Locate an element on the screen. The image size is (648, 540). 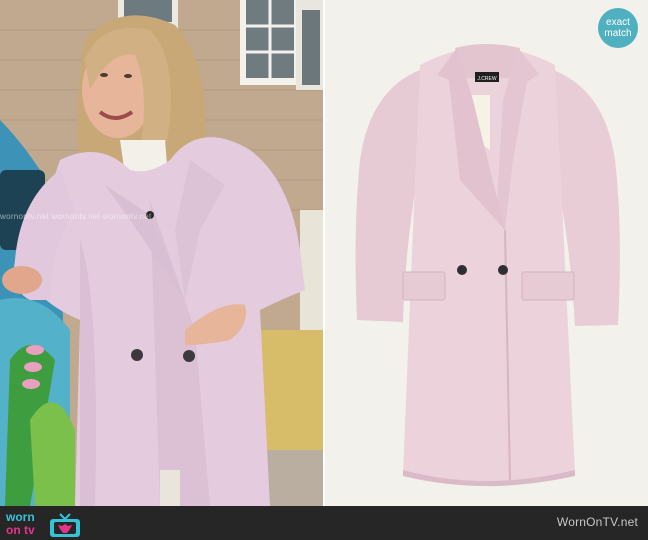
coat-brand-label: J.CREW is located at coordinates (486, 79).